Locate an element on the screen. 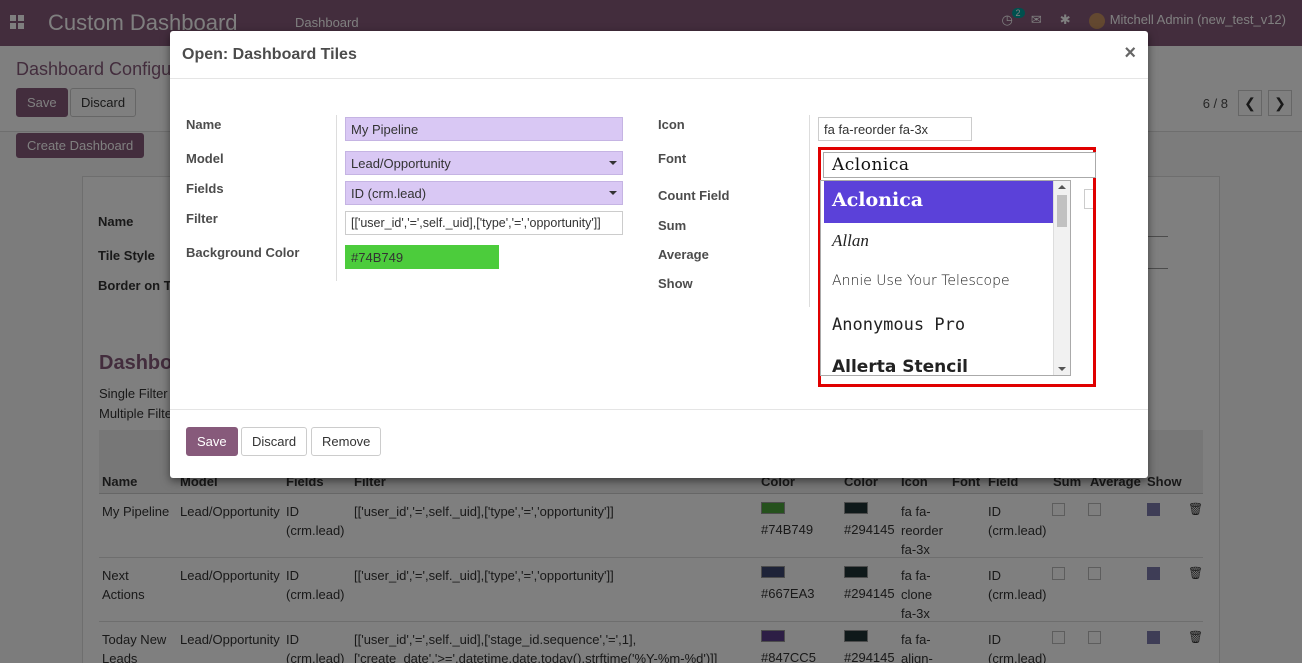  background-color-input: #74B749 is located at coordinates (422, 257).